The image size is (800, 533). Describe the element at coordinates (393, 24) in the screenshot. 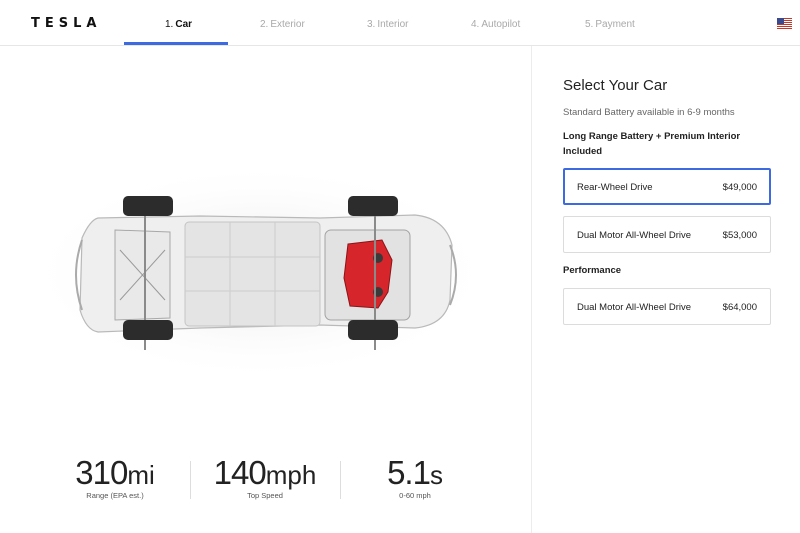

I see `step-label: Interior` at that location.